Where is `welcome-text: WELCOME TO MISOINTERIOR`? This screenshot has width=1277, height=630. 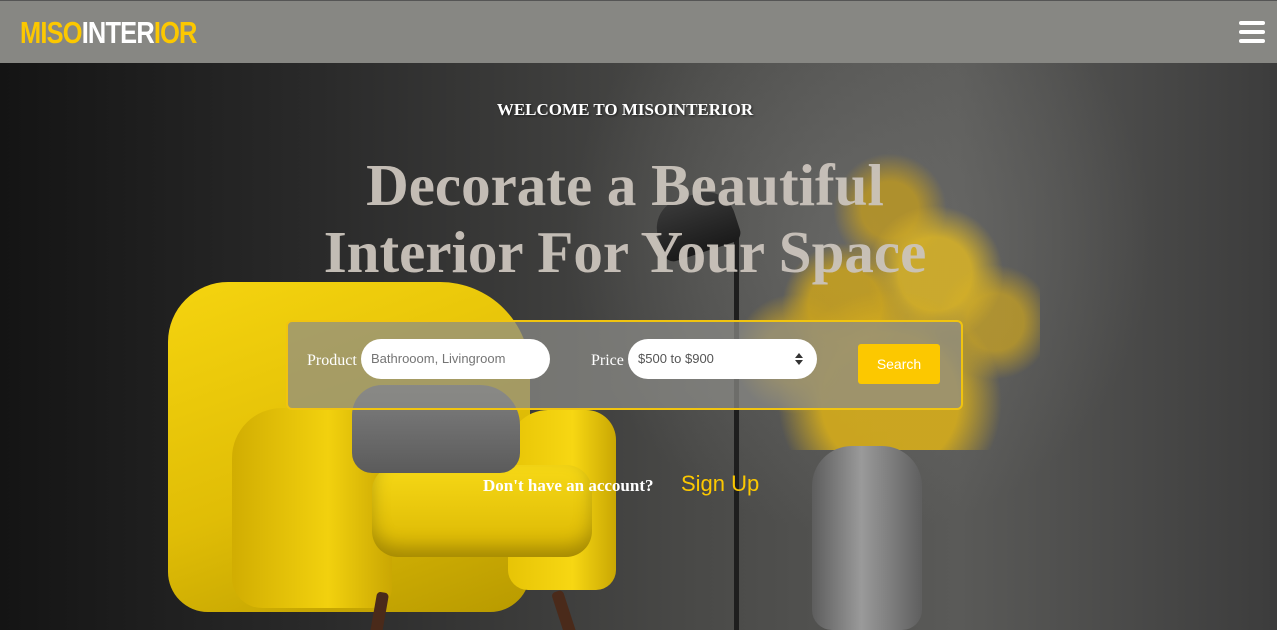
welcome-text: WELCOME TO MISOINTERIOR is located at coordinates (625, 109).